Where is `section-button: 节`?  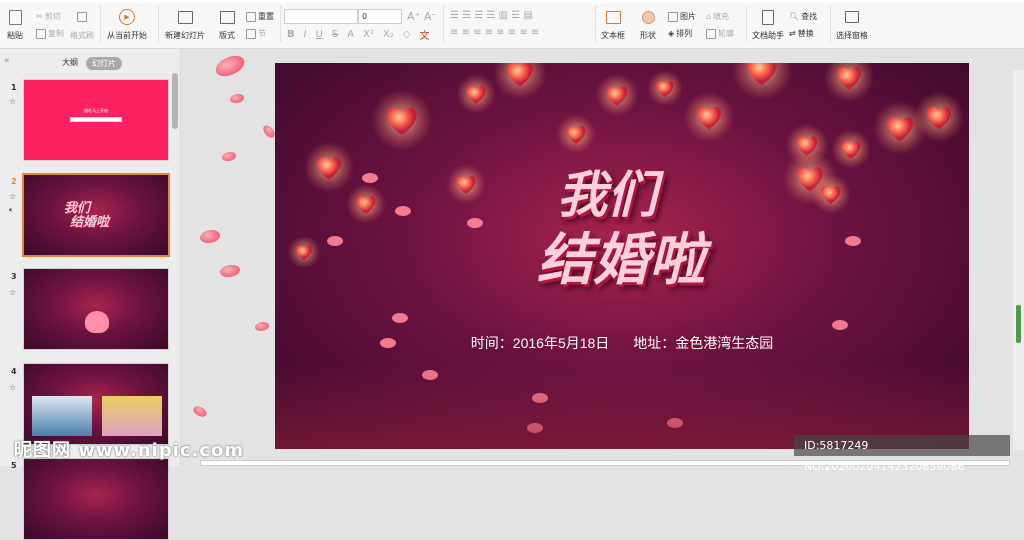 section-button: 节 is located at coordinates (256, 33).